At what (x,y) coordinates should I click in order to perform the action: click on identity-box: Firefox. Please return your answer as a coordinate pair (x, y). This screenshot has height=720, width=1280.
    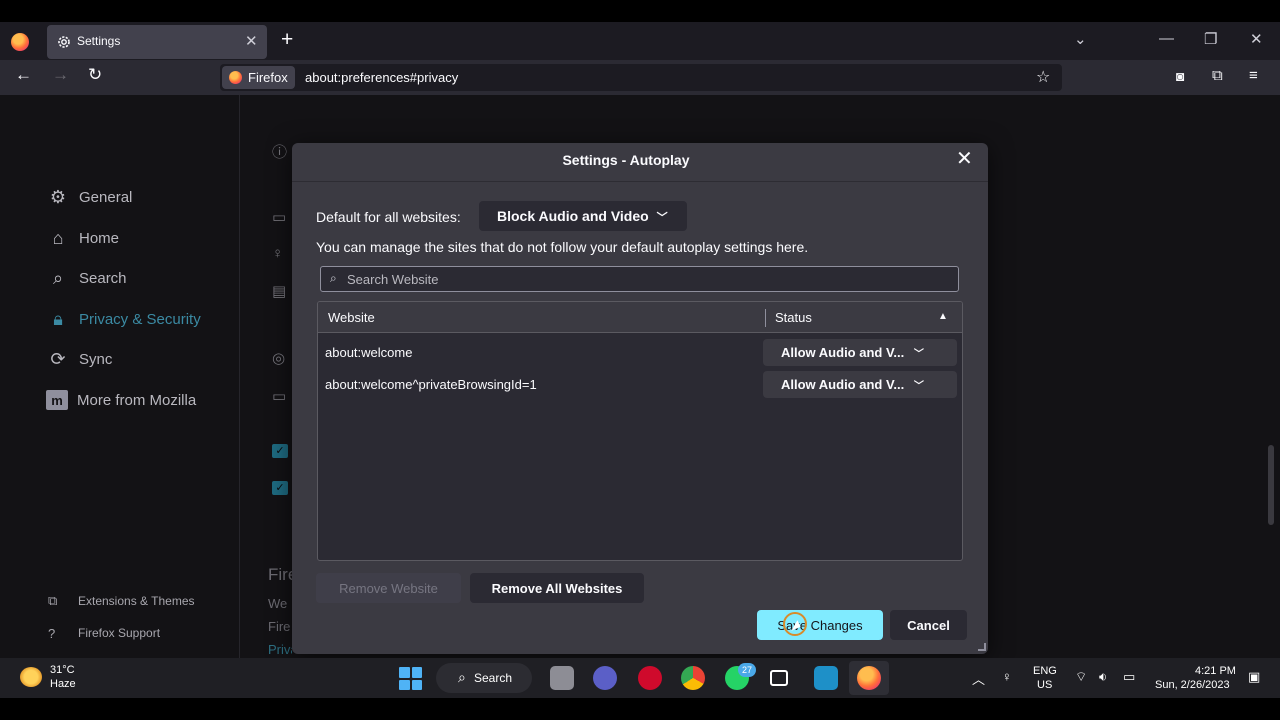
    Looking at the image, I should click on (258, 77).